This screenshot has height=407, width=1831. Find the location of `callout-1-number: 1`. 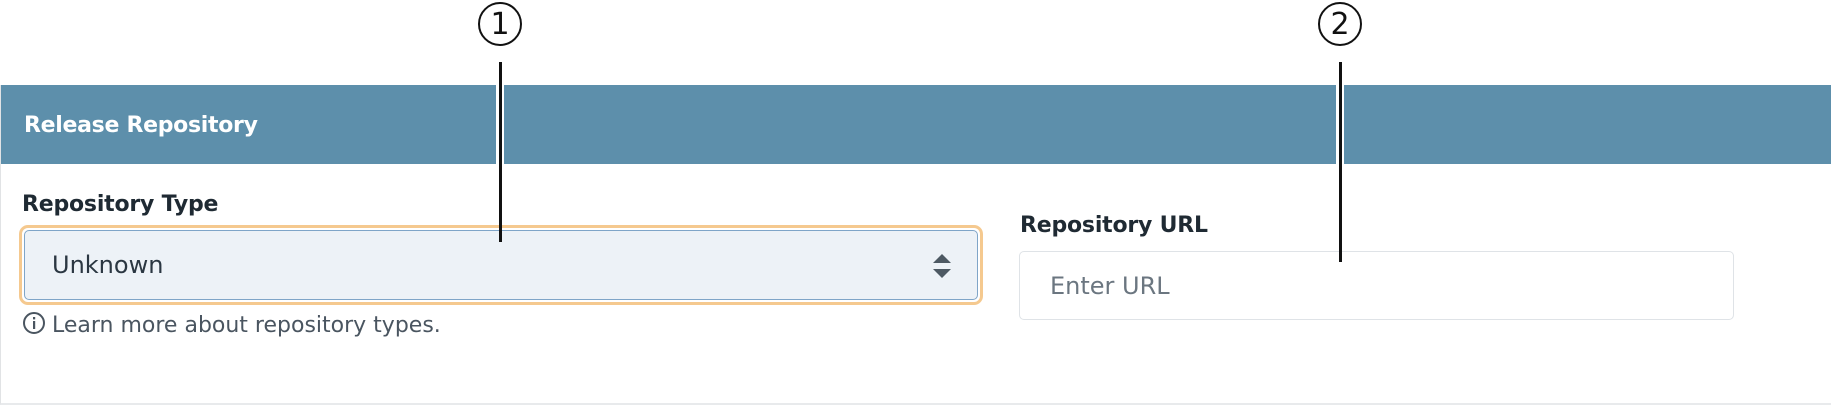

callout-1-number: 1 is located at coordinates (500, 24).